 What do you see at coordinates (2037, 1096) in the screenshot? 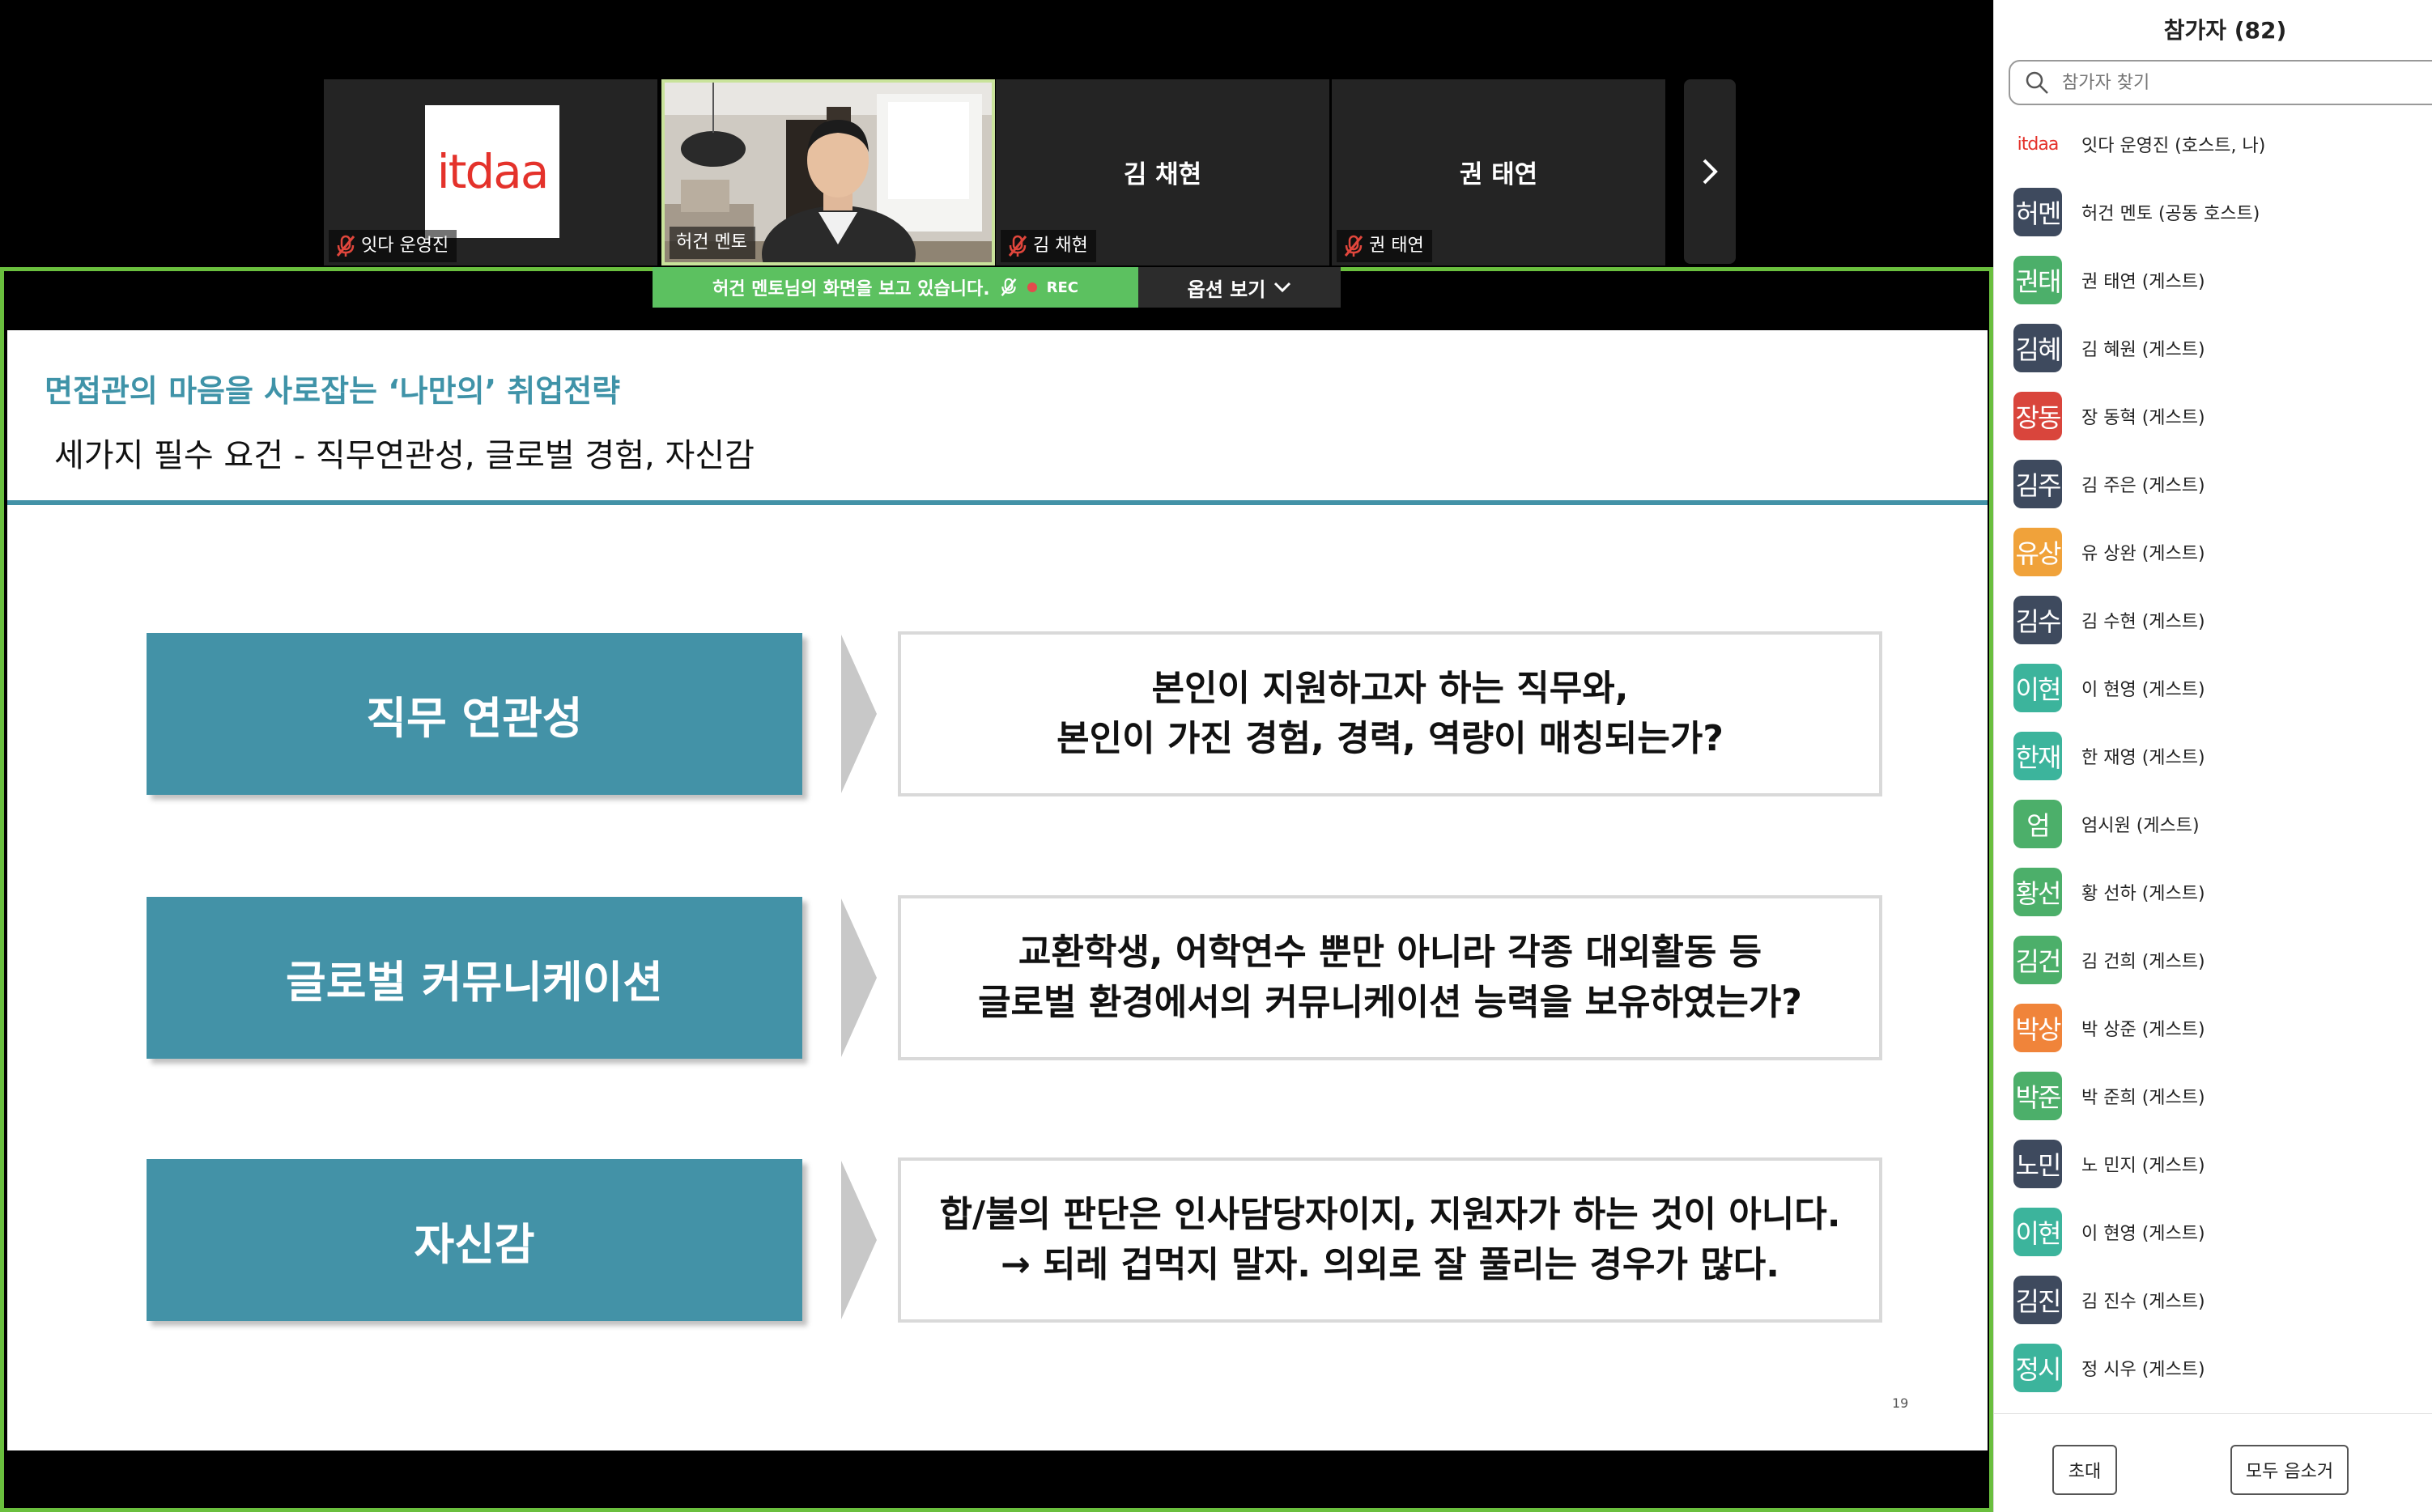
I see `avatar: 박준` at bounding box center [2037, 1096].